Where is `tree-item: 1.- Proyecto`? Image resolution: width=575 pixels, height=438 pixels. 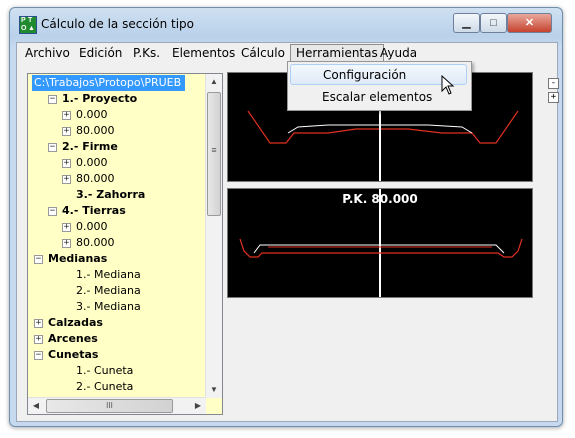 tree-item: 1.- Proyecto is located at coordinates (99, 99).